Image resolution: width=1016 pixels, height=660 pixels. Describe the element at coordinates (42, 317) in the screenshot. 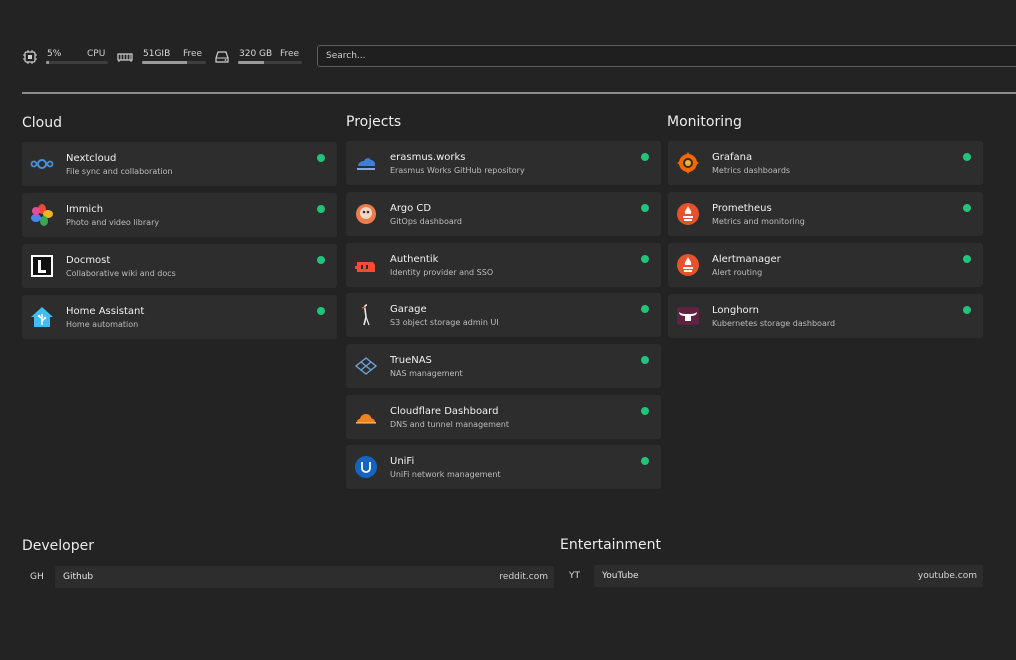

I see `home-assistant-icon` at that location.